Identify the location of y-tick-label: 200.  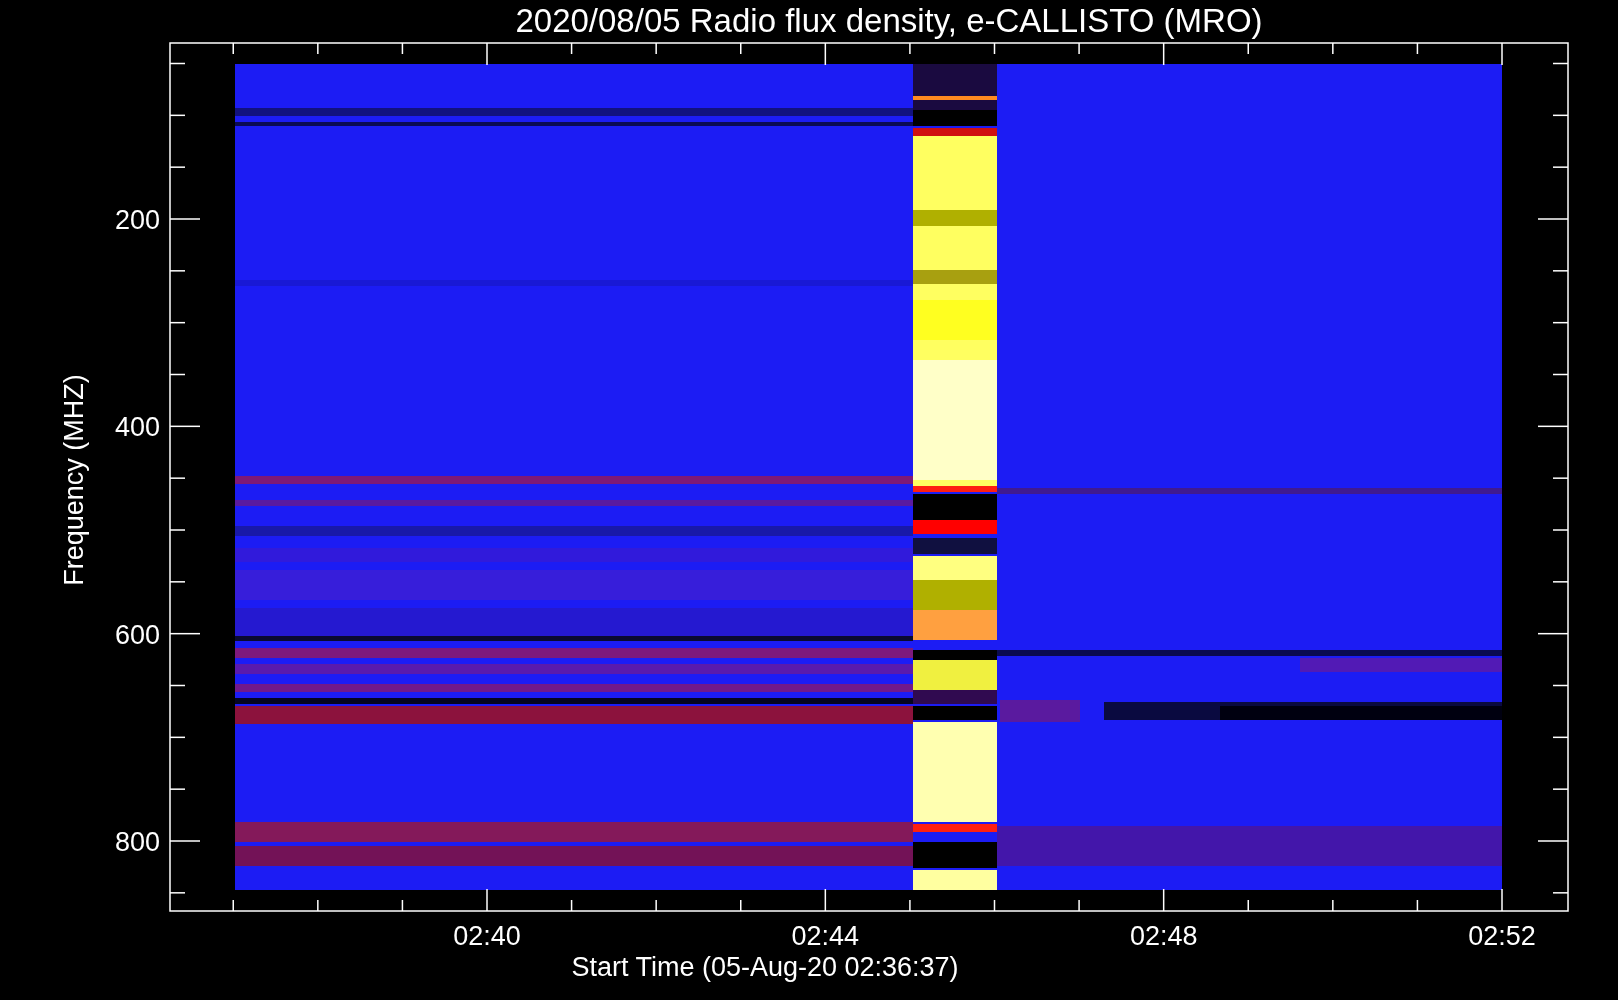
(137, 220).